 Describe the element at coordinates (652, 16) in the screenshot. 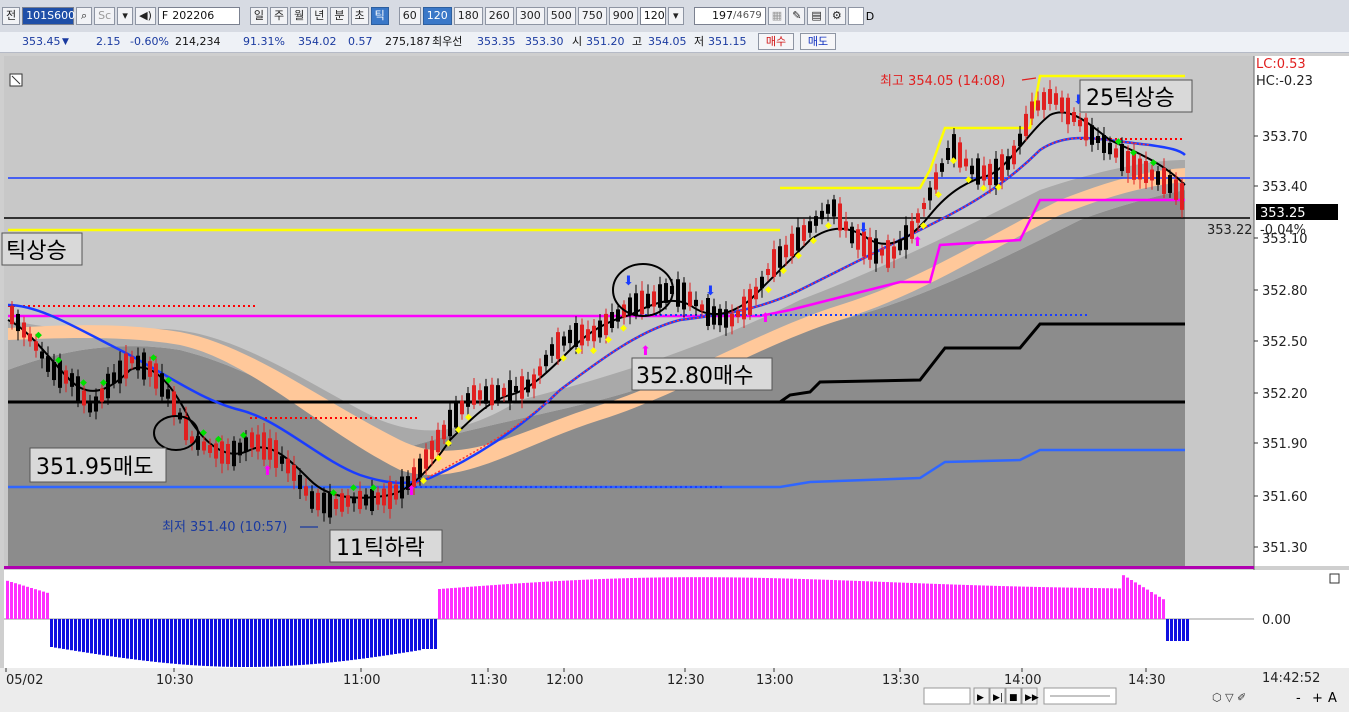

I see `tick-select: 120` at that location.